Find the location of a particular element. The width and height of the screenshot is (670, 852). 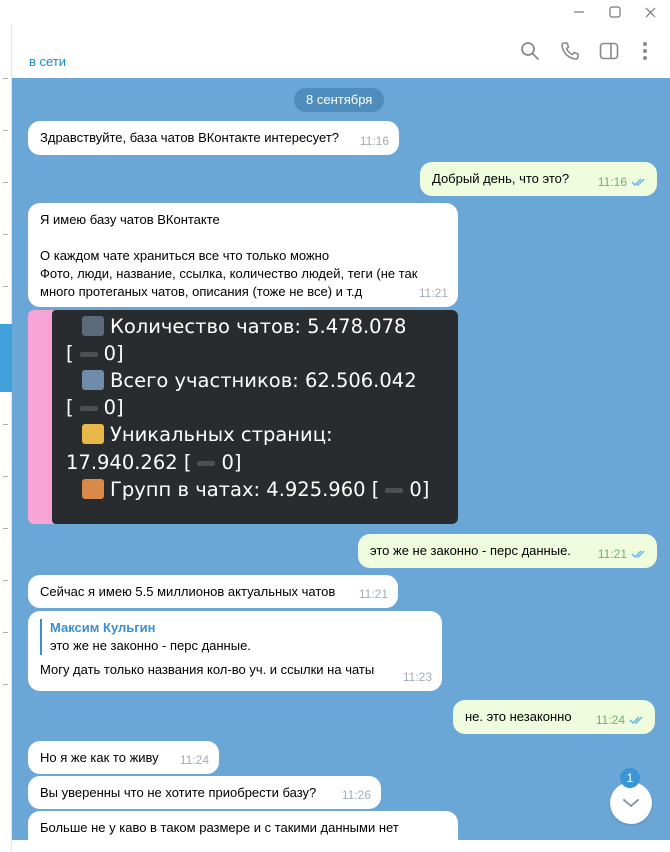

selected-chat-indicator is located at coordinates (6, 358).